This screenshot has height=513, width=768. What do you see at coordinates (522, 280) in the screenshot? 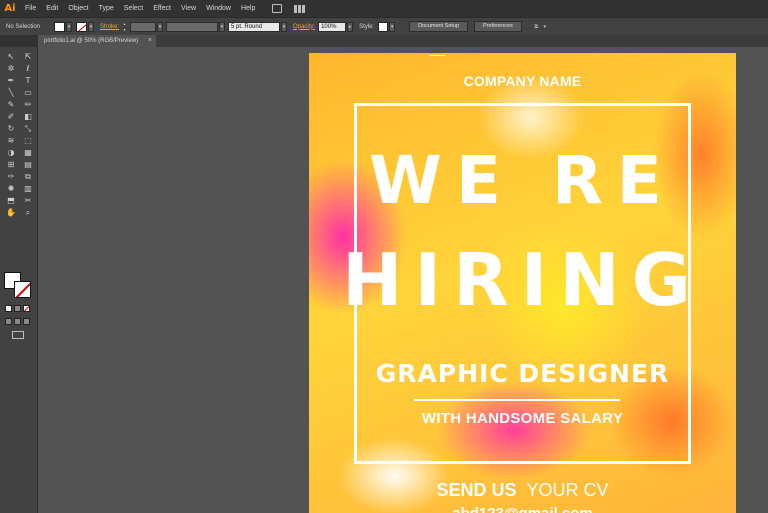
I see `headline-line2: HIRING` at bounding box center [522, 280].